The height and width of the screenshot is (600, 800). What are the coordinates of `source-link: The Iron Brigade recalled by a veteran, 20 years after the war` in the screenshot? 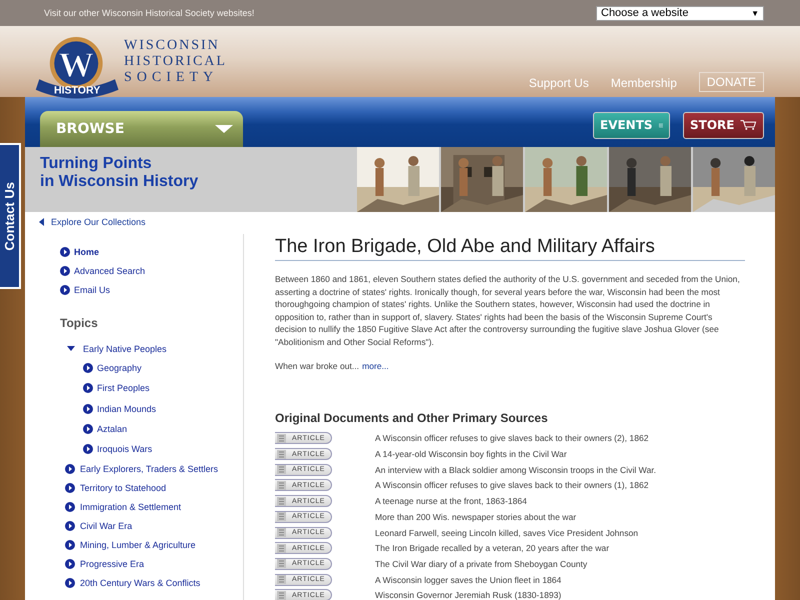 It's located at (492, 548).